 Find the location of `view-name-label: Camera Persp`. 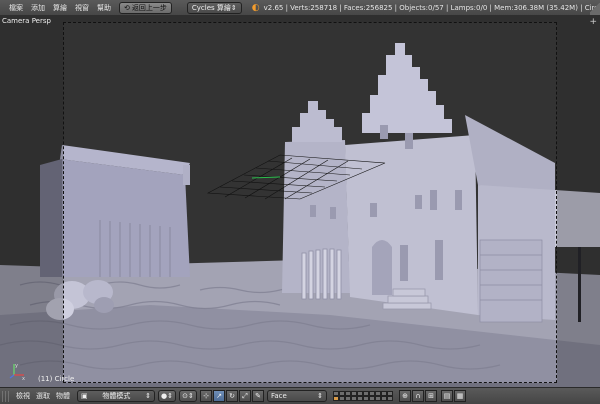

view-name-label: Camera Persp is located at coordinates (26, 21).